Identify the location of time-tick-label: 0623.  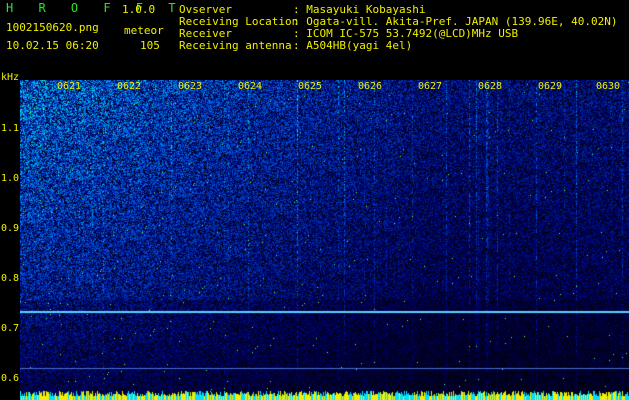
(190, 86).